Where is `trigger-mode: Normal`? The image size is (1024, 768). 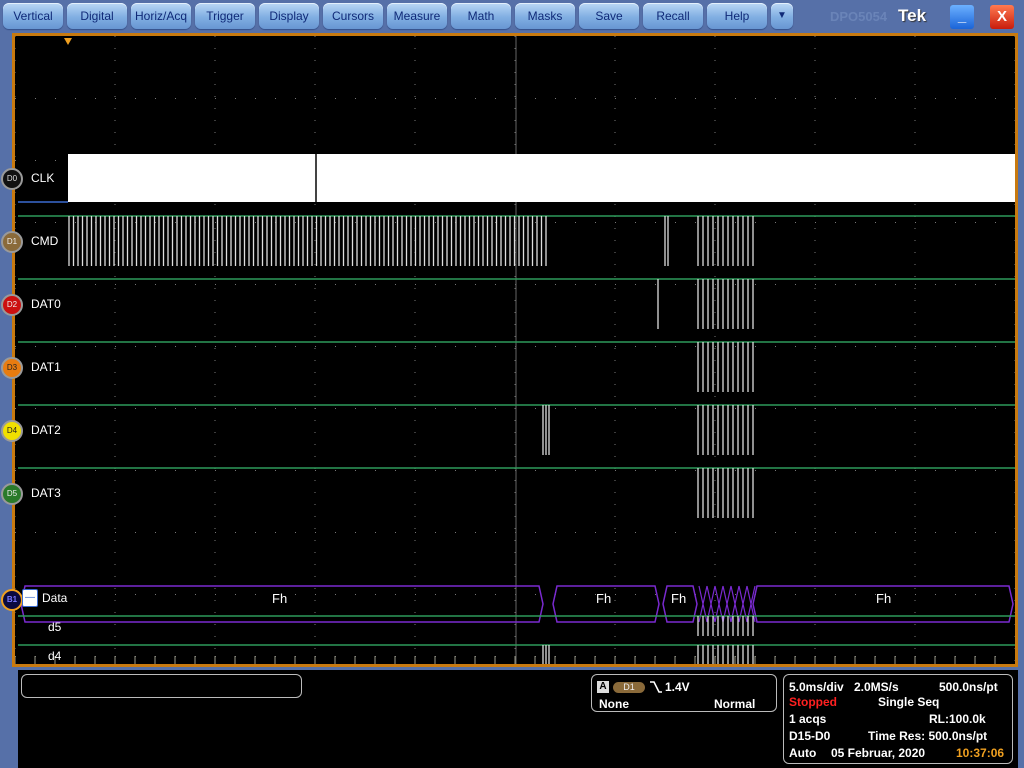
trigger-mode: Normal is located at coordinates (735, 704).